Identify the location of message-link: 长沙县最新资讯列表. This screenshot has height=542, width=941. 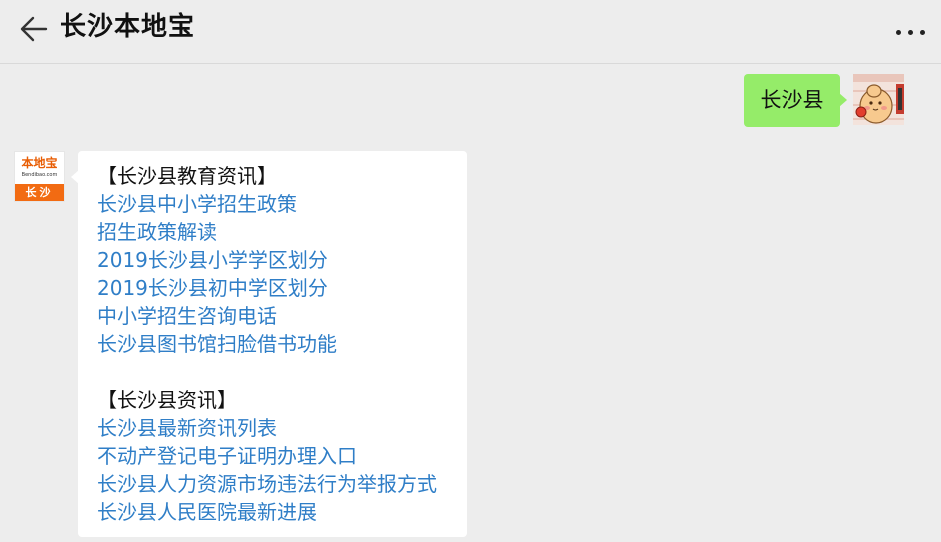
(282, 428).